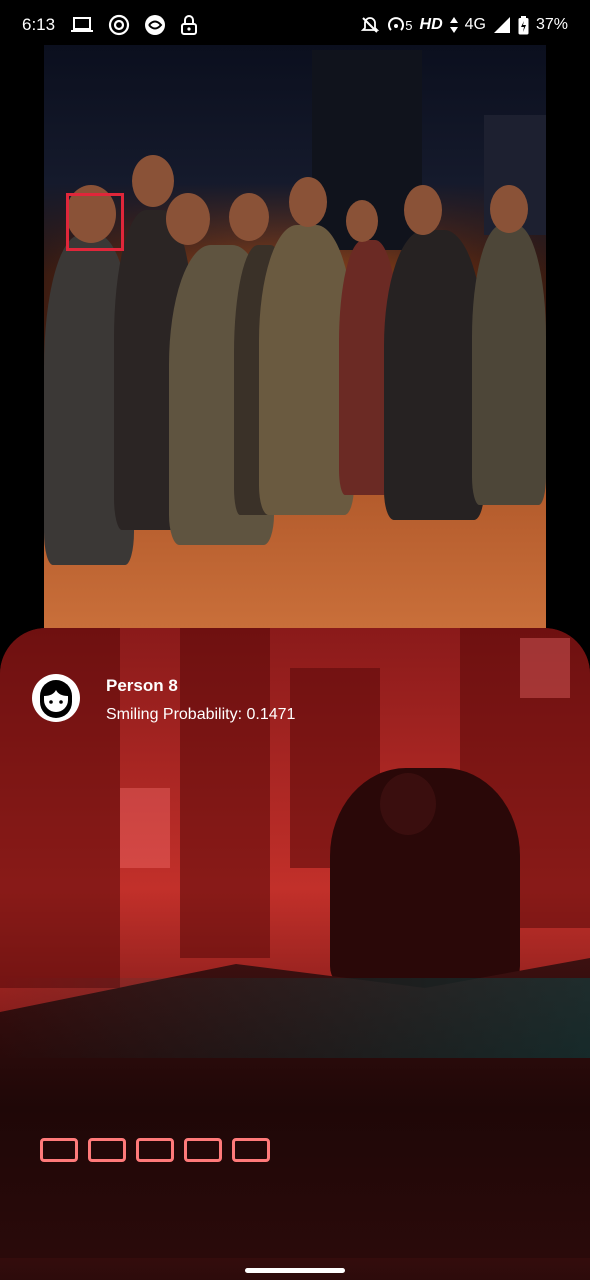 This screenshot has width=590, height=1280. Describe the element at coordinates (56, 698) in the screenshot. I see `face-icon` at that location.